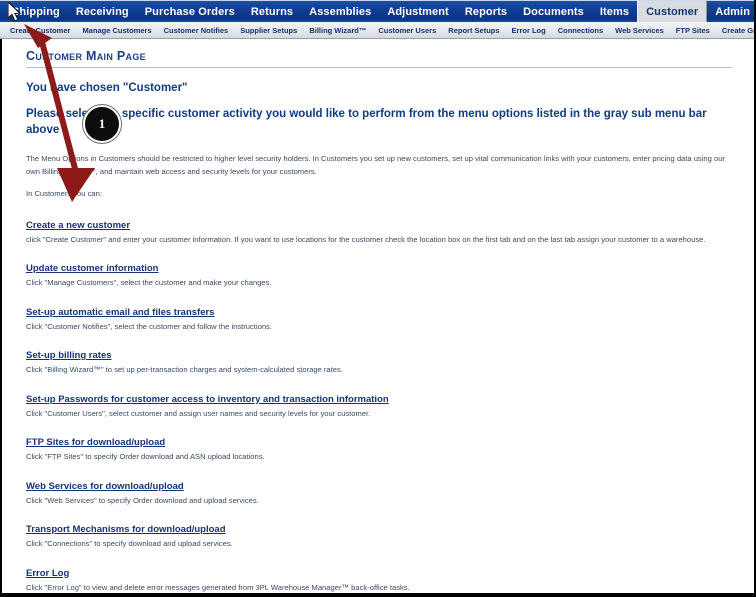 The width and height of the screenshot is (756, 597). I want to click on nav-item-documents: Documents, so click(553, 11).